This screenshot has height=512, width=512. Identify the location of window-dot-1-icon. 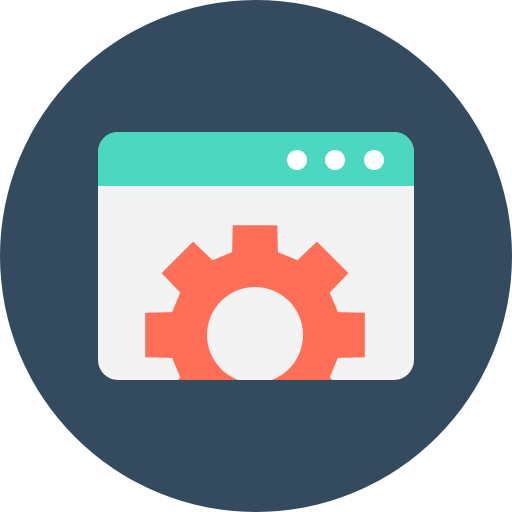
(297, 160).